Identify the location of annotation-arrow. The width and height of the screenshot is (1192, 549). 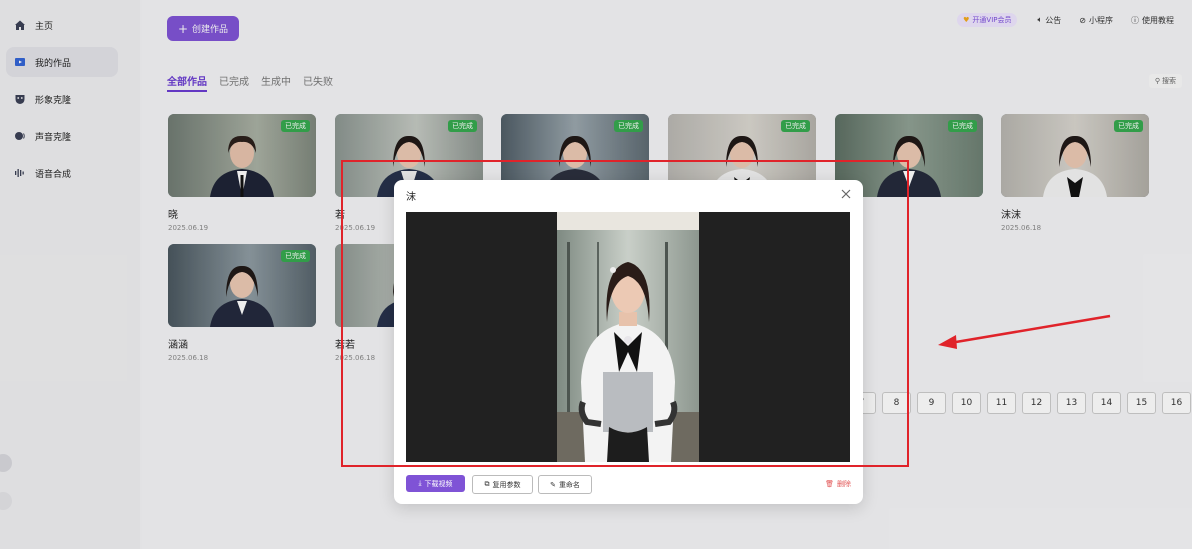
(1024, 331).